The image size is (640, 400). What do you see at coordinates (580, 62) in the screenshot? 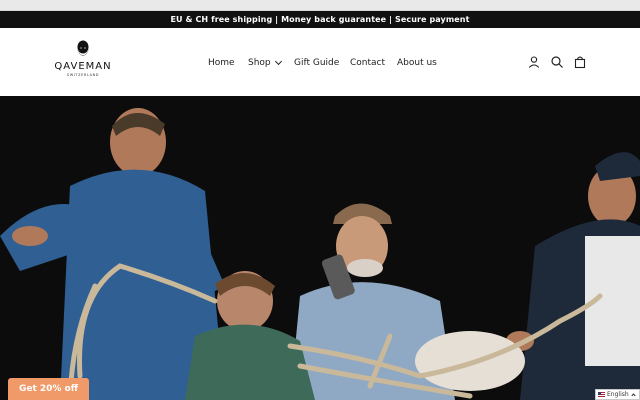
I see `cart-icon` at bounding box center [580, 62].